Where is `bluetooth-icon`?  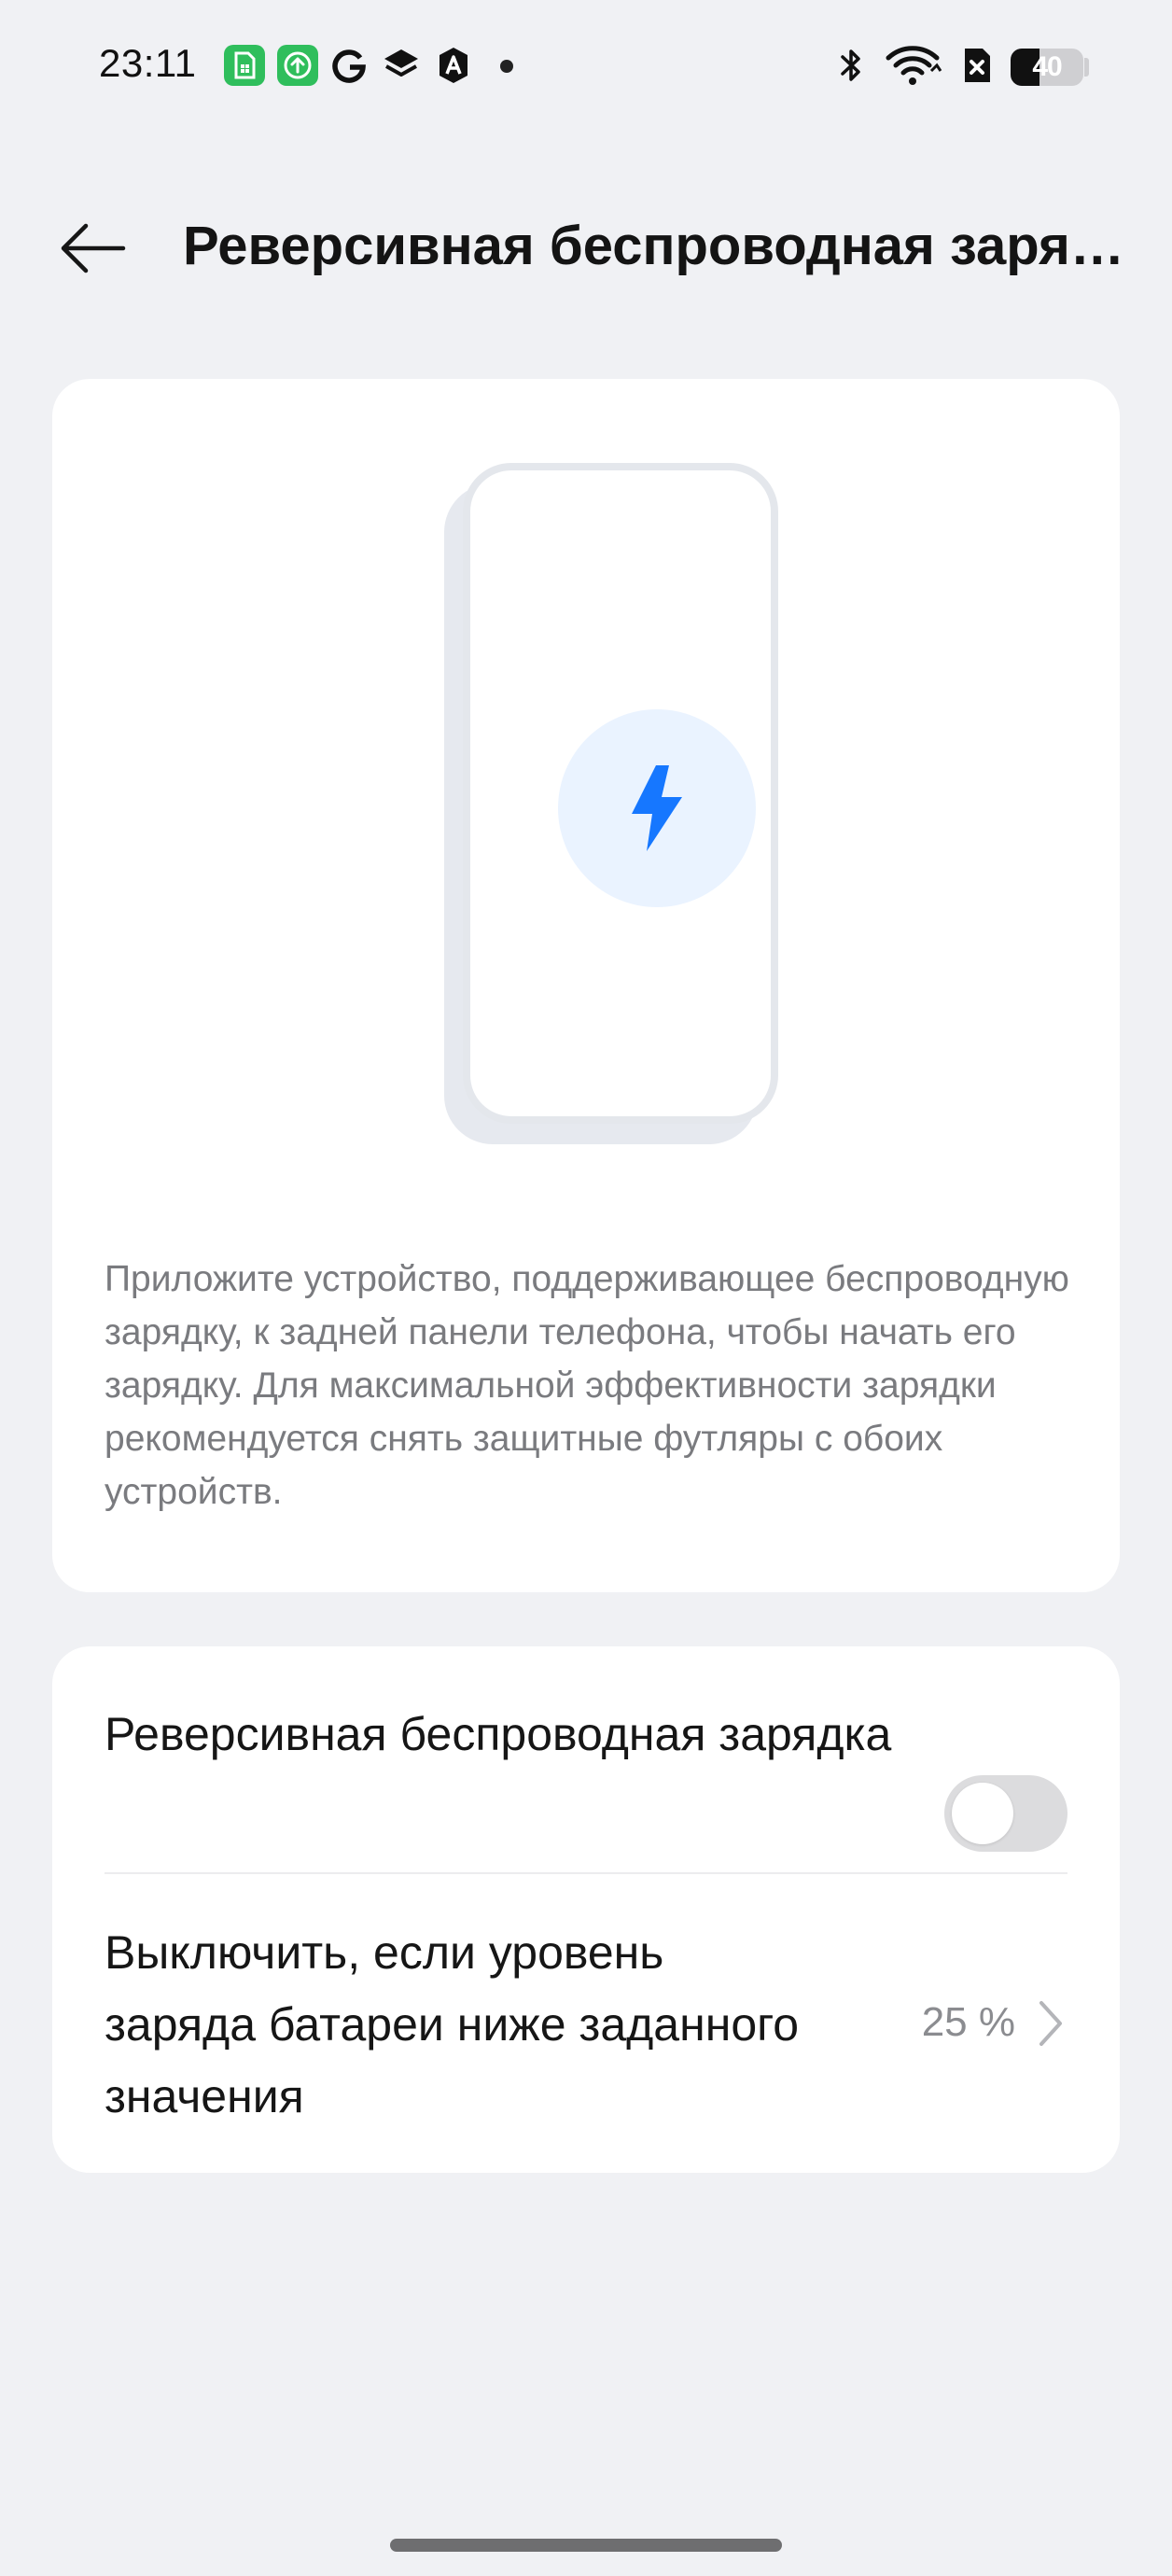 bluetooth-icon is located at coordinates (851, 65).